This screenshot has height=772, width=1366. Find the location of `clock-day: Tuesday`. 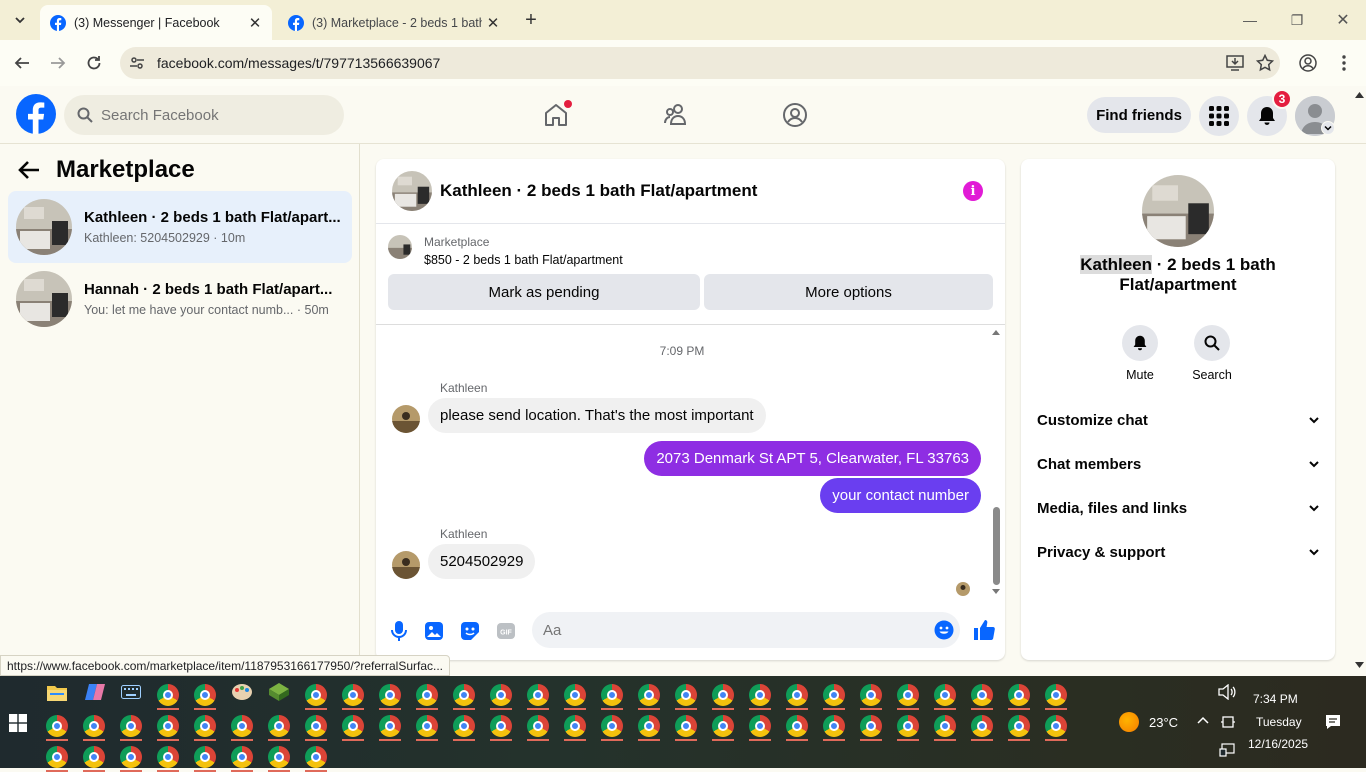

clock-day: Tuesday is located at coordinates (1279, 722).